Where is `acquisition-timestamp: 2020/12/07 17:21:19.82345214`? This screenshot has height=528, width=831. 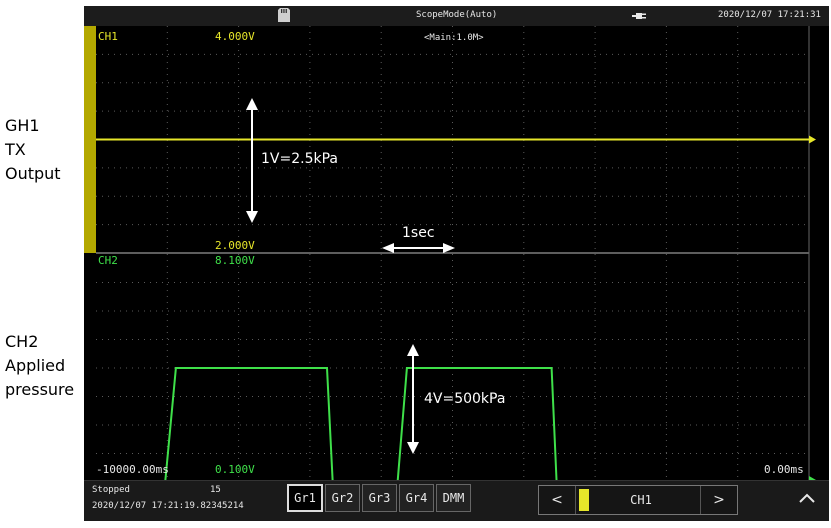
acquisition-timestamp: 2020/12/07 17:21:19.82345214 is located at coordinates (168, 506).